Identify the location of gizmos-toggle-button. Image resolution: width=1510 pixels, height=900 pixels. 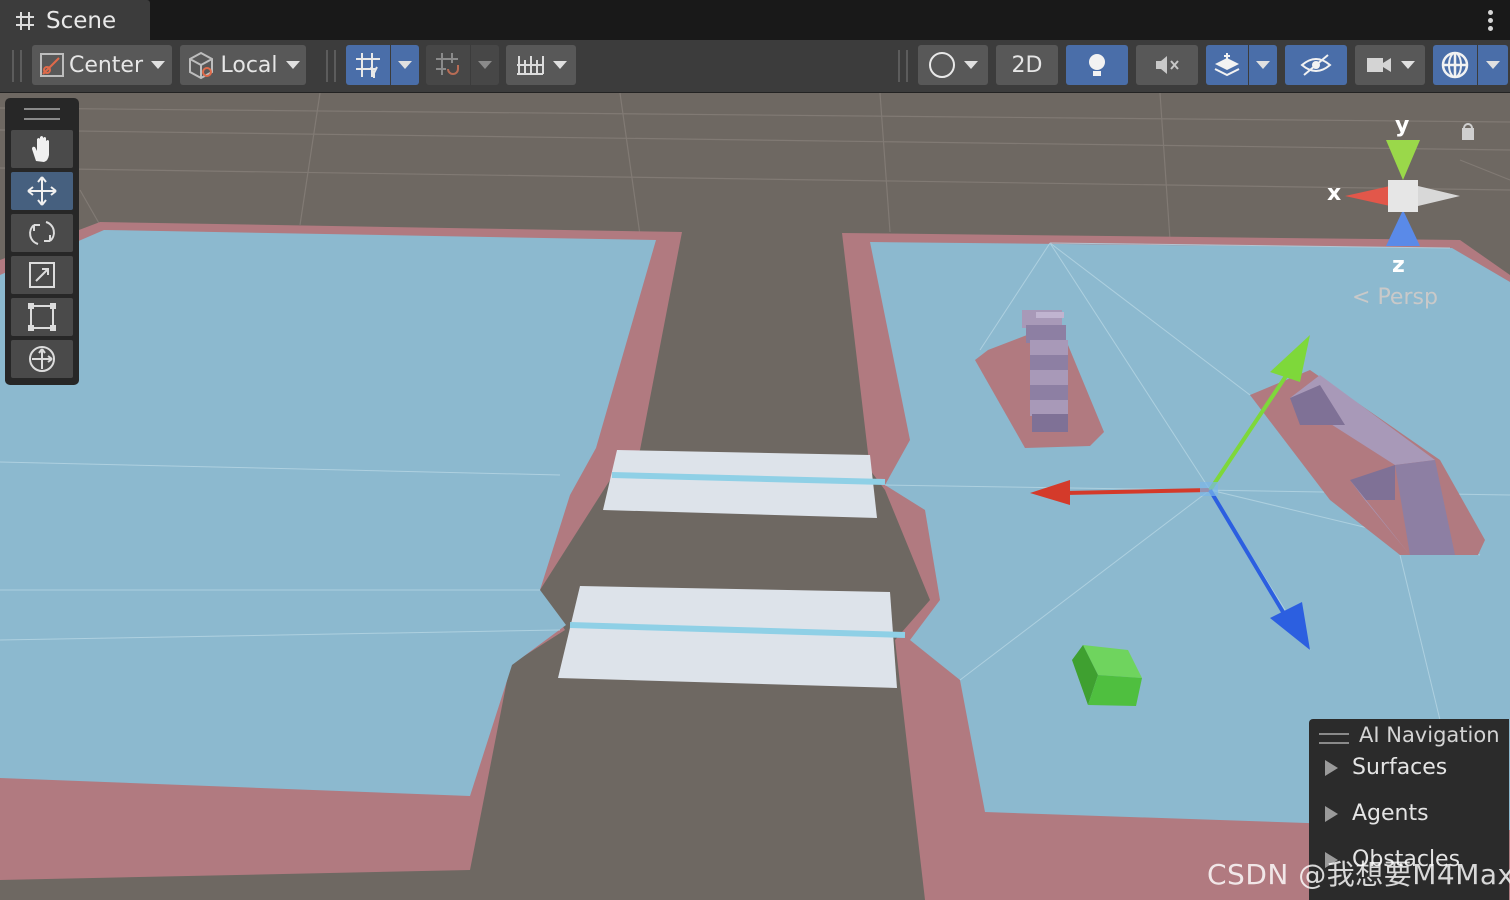
(1455, 65).